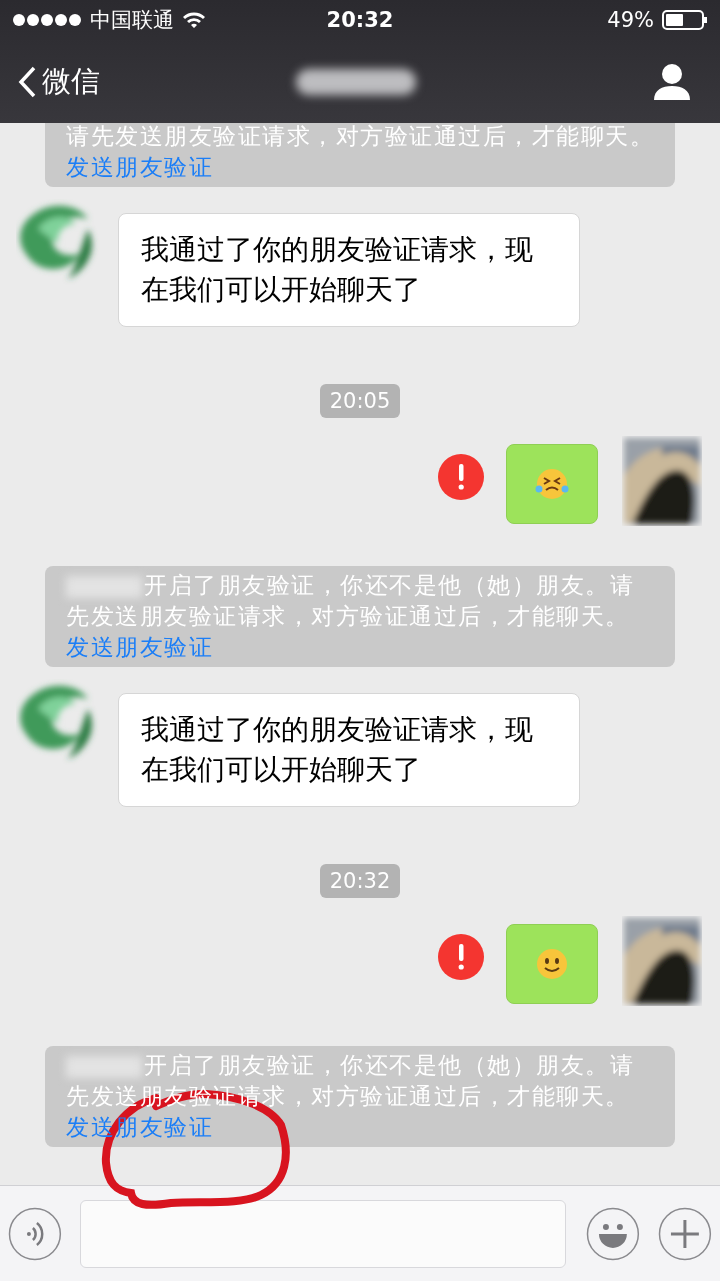 This screenshot has height=1281, width=720. Describe the element at coordinates (672, 81) in the screenshot. I see `contact-profile-icon` at that location.